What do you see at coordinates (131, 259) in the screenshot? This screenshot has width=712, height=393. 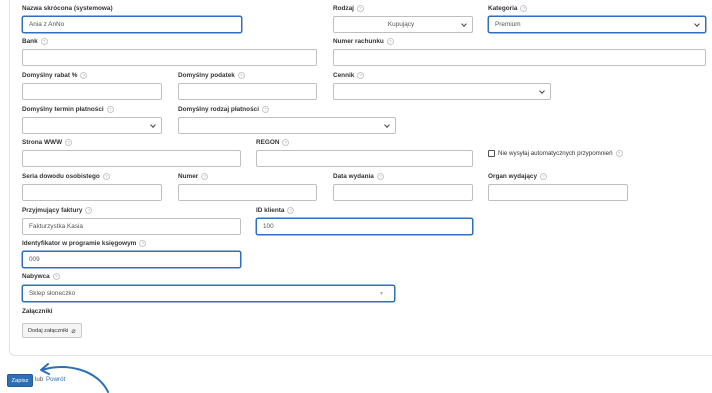 I see `accounting-id-input: 009` at bounding box center [131, 259].